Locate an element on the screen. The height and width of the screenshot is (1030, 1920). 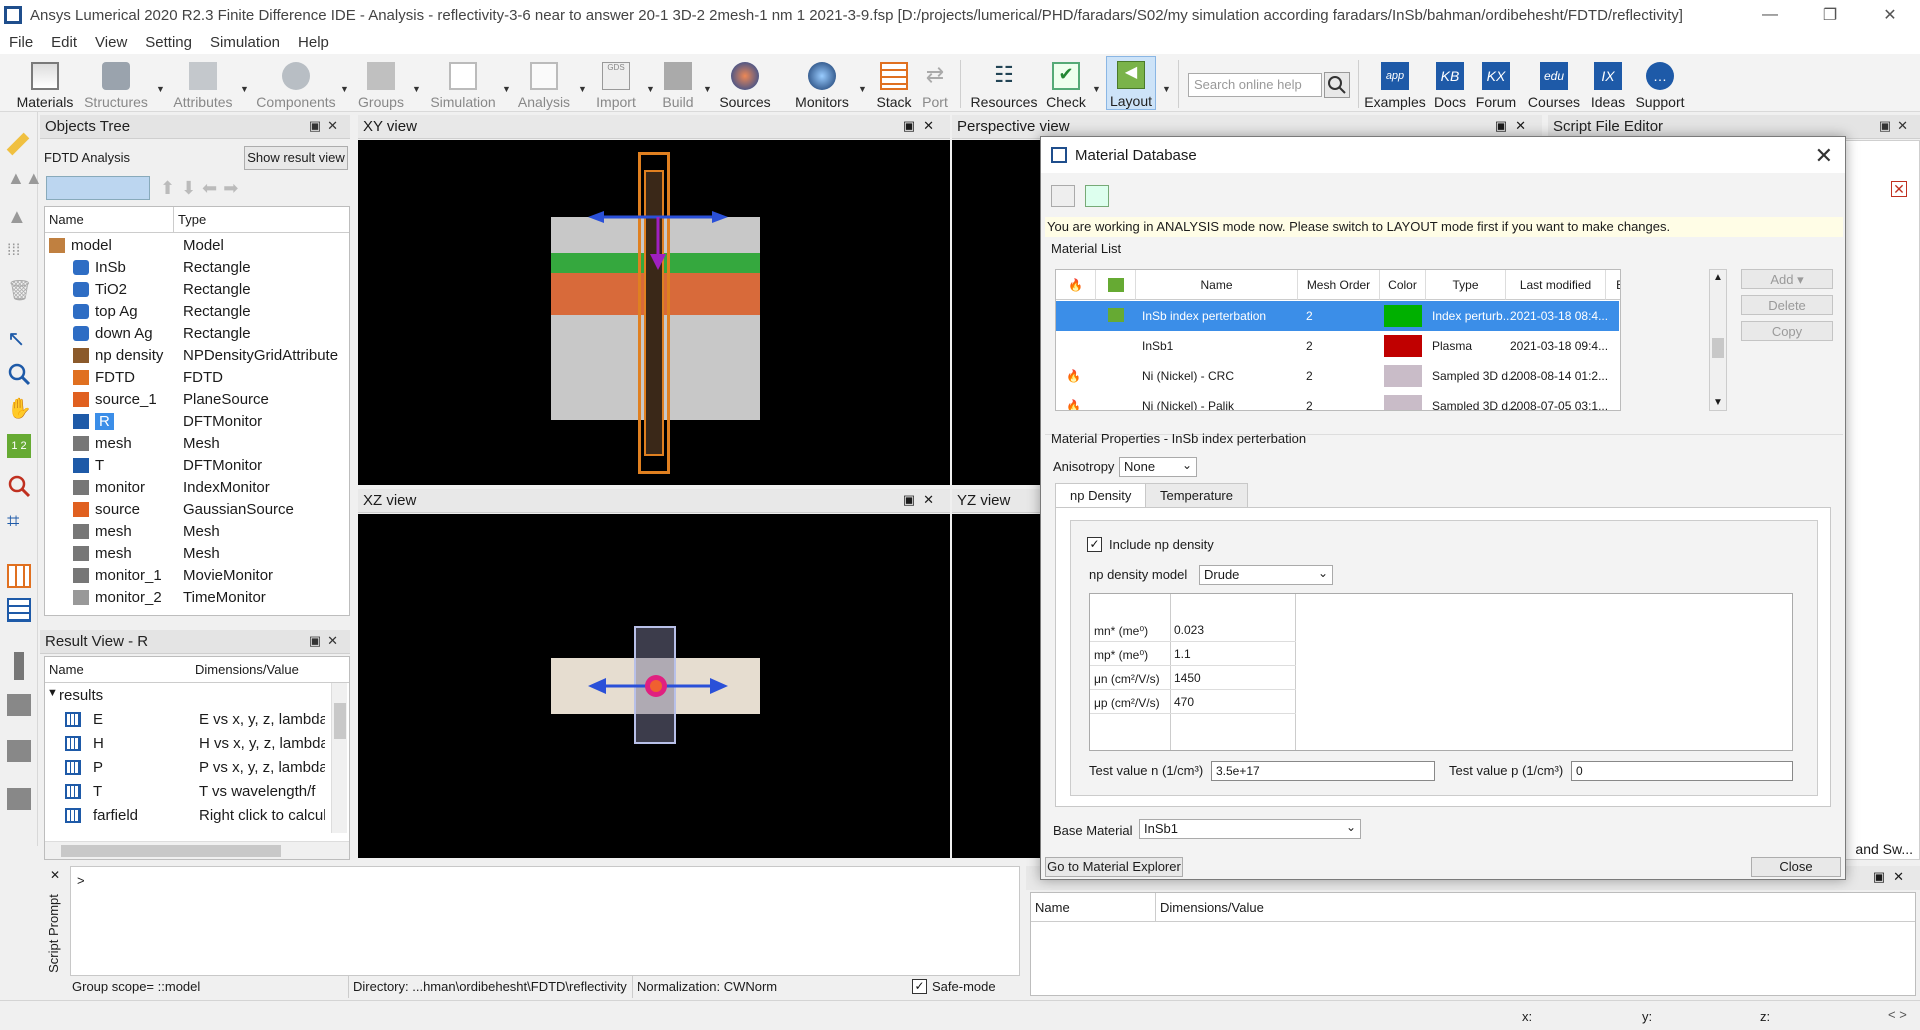
close-window-button: ✕ is located at coordinates (1890, 15).